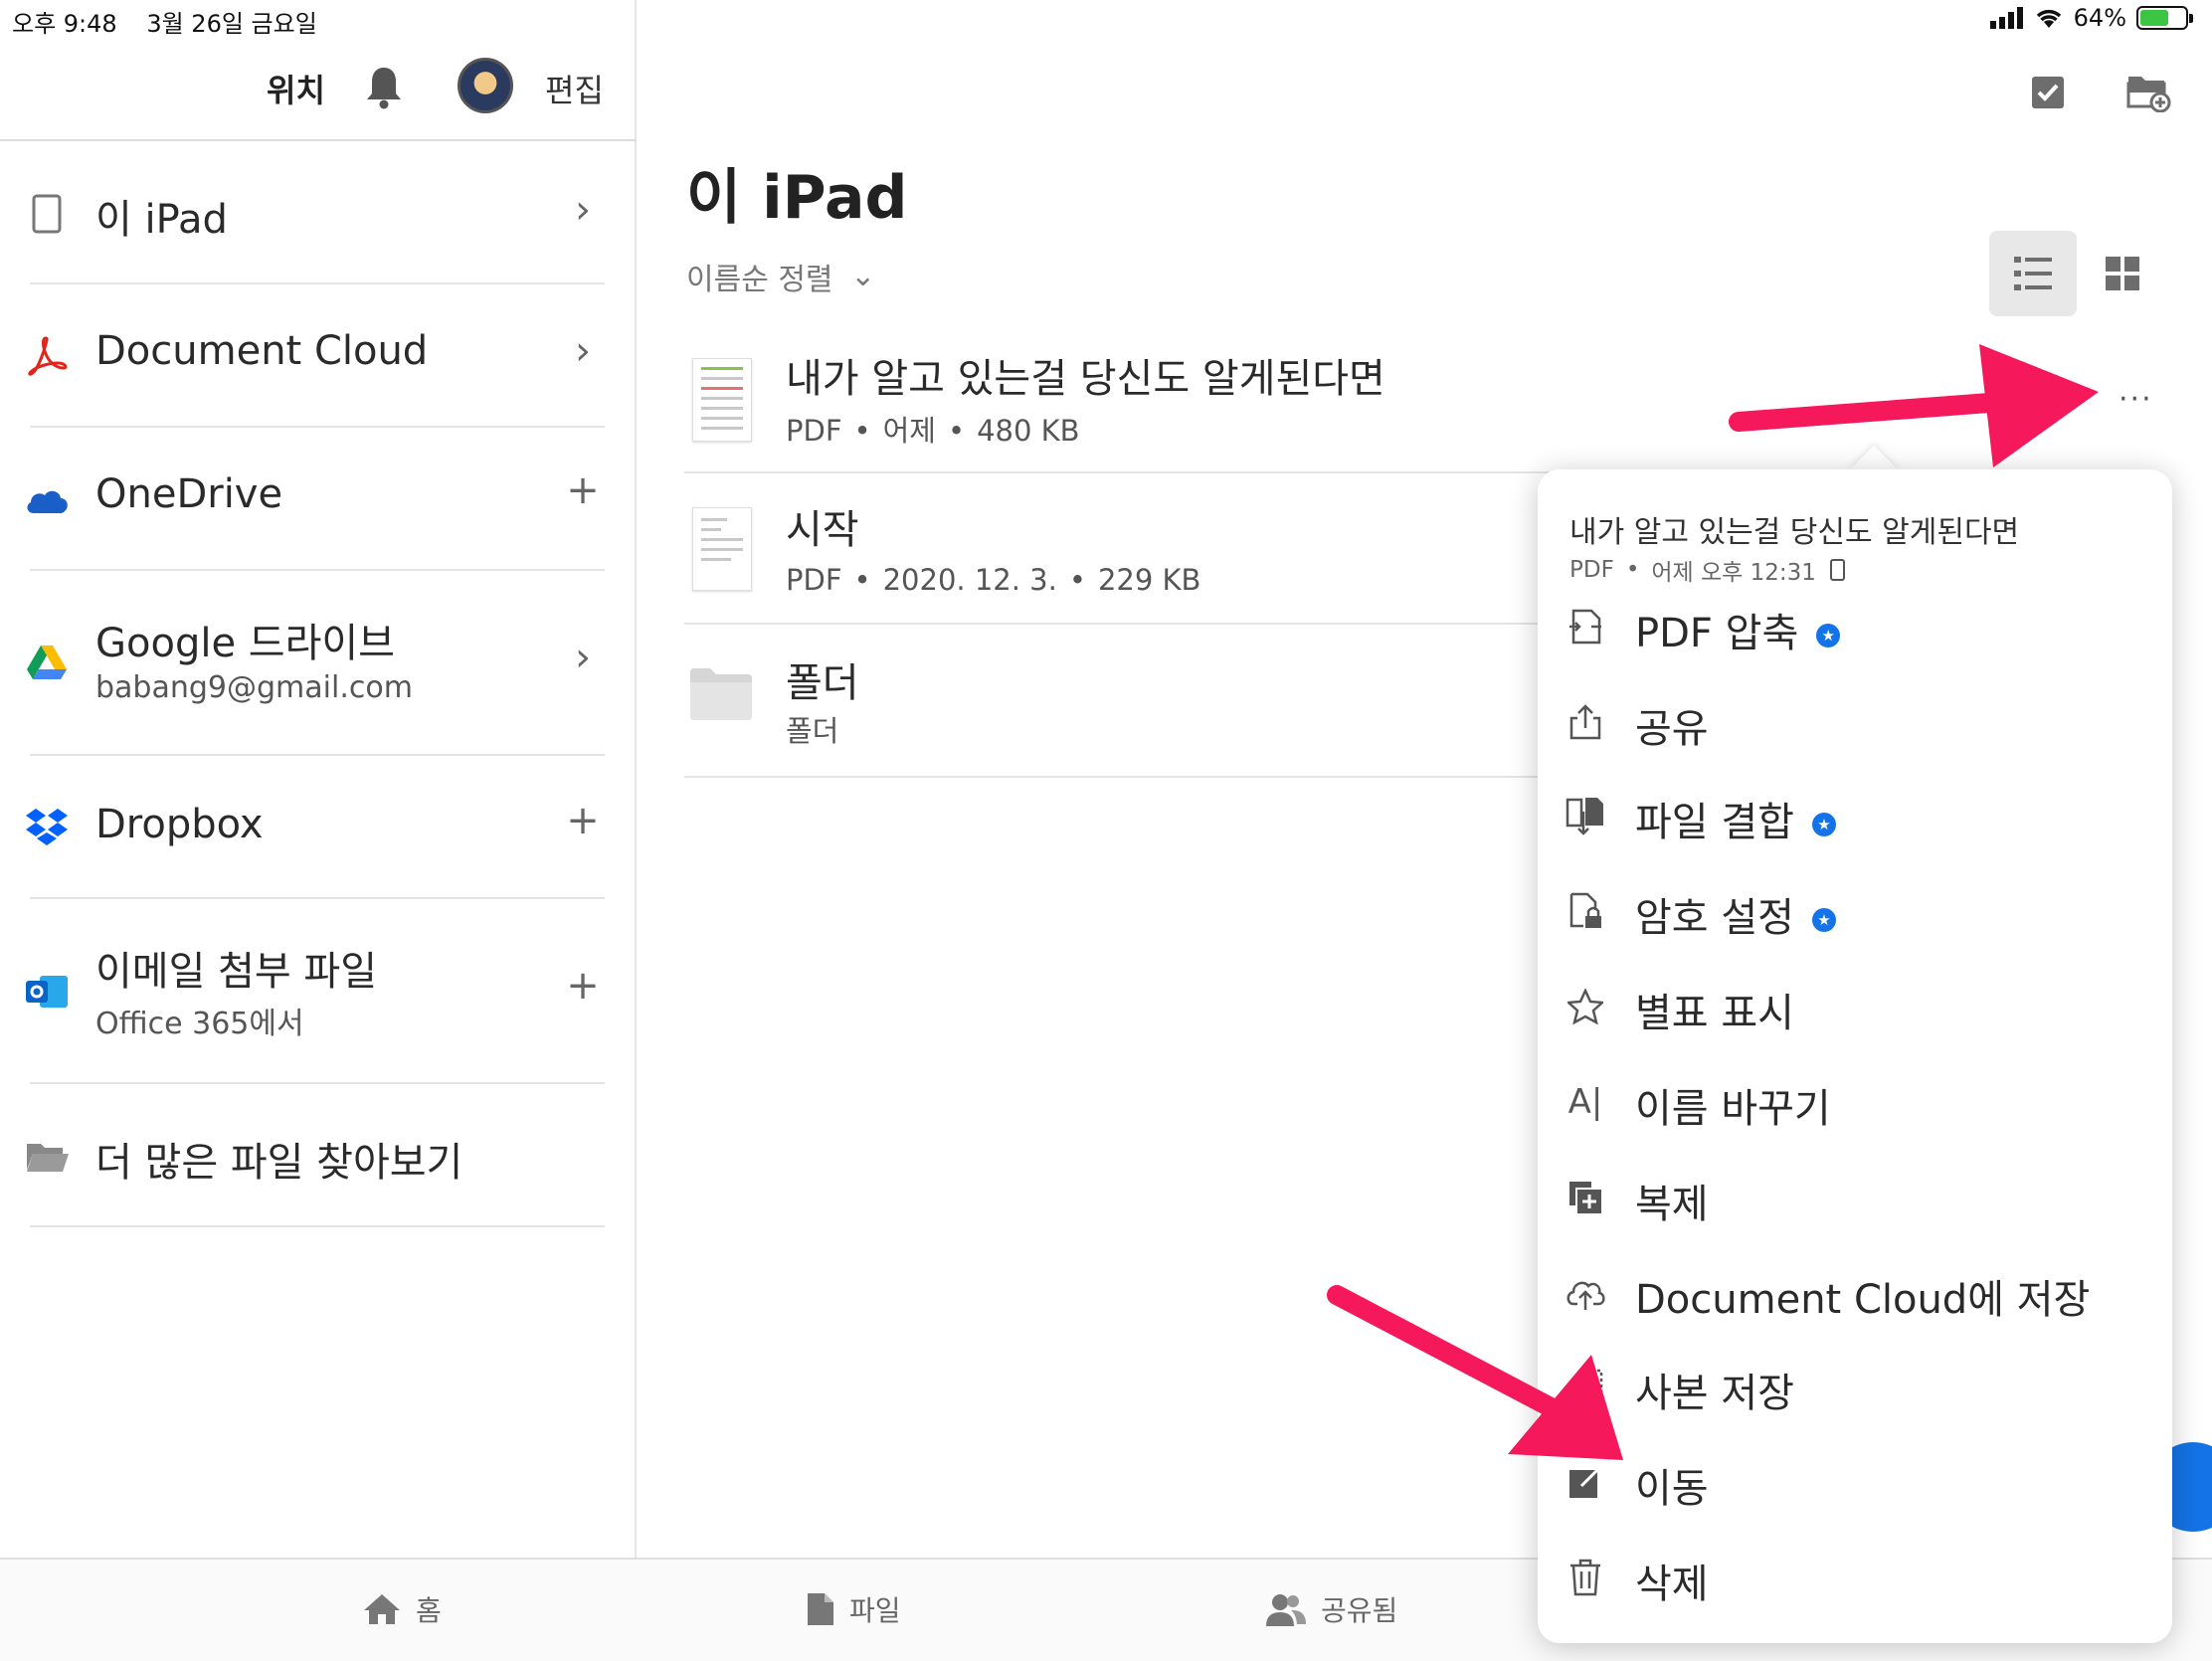 The height and width of the screenshot is (1661, 2212). I want to click on sidebar-item-label: Document Cloud, so click(262, 351).